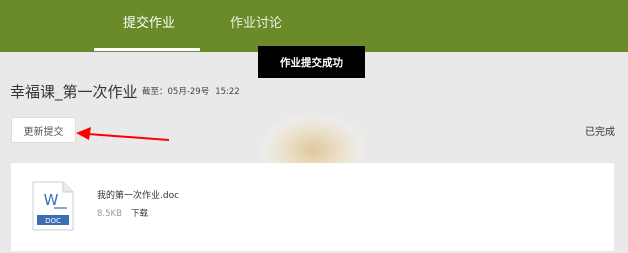 The width and height of the screenshot is (628, 253). What do you see at coordinates (74, 92) in the screenshot?
I see `assignment-title: 幸福课_第一次作业` at bounding box center [74, 92].